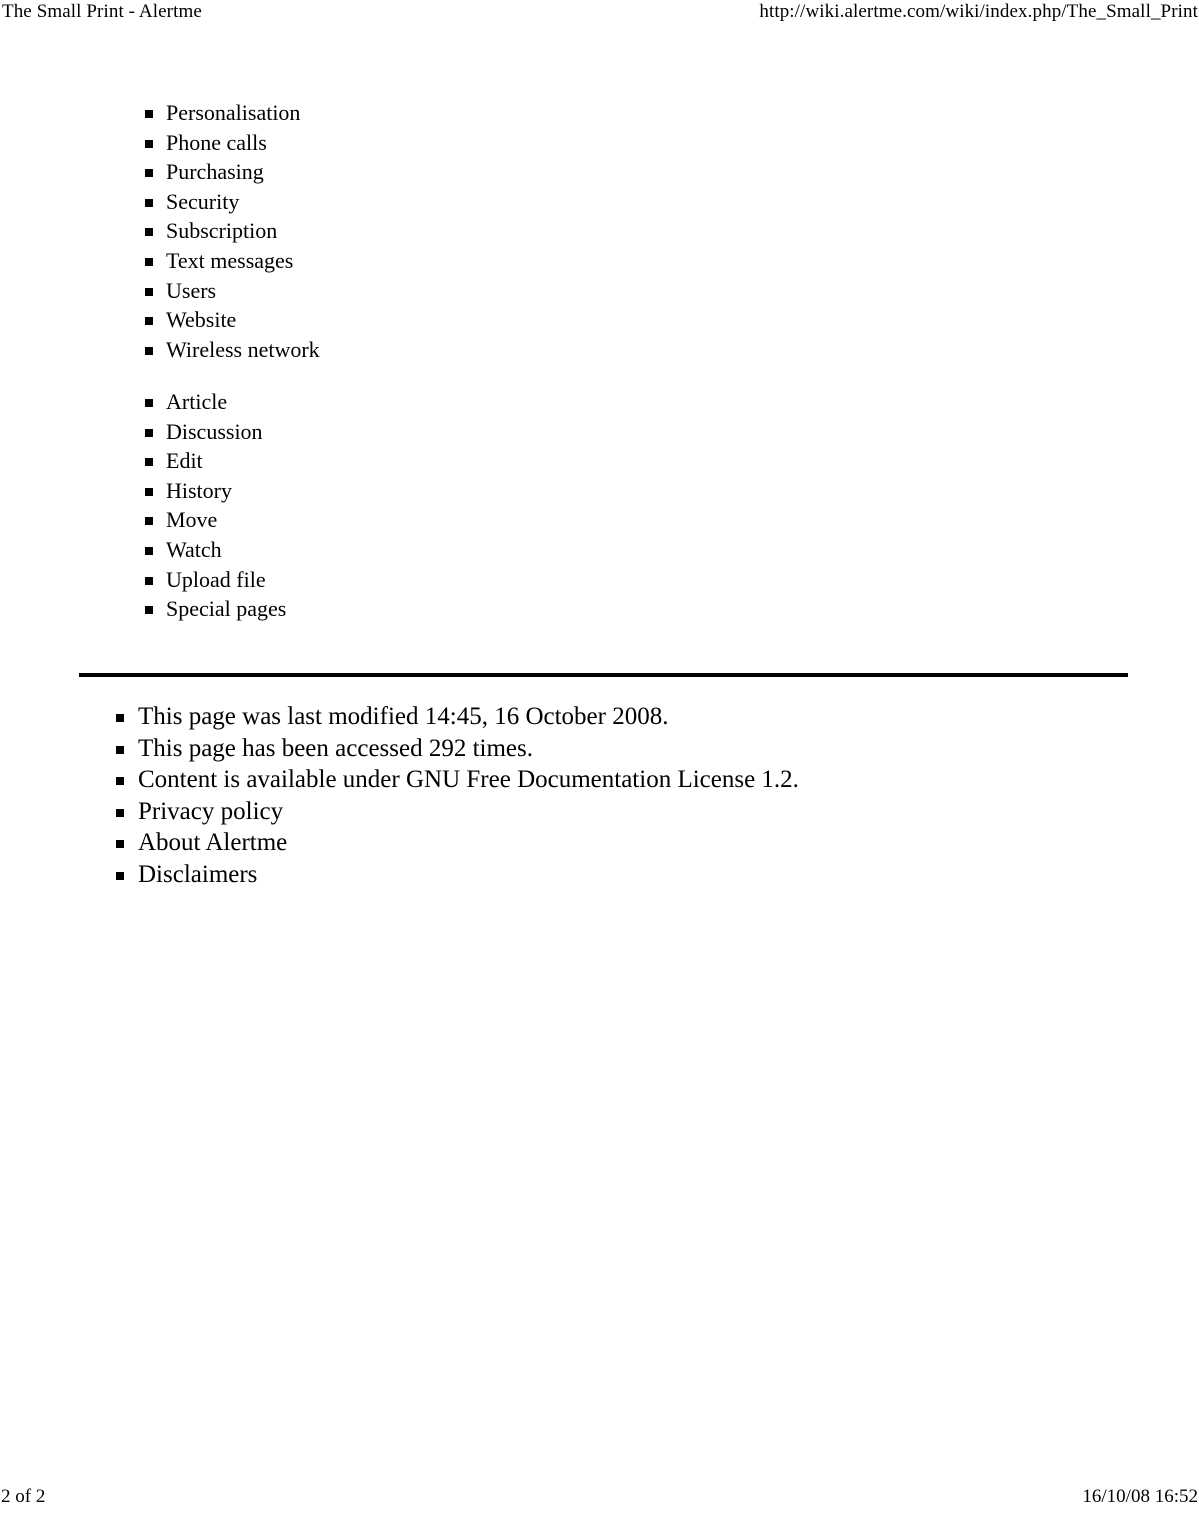 The image size is (1199, 1519). I want to click on list-item: Security, so click(232, 202).